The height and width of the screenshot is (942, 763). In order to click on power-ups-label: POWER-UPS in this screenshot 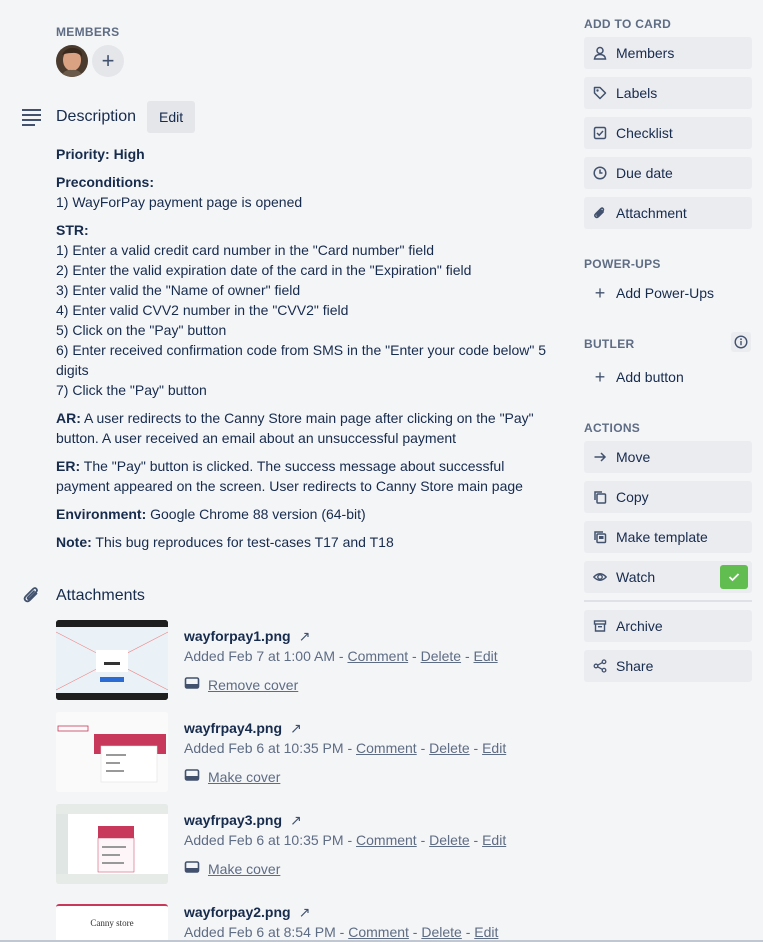, I will do `click(622, 264)`.